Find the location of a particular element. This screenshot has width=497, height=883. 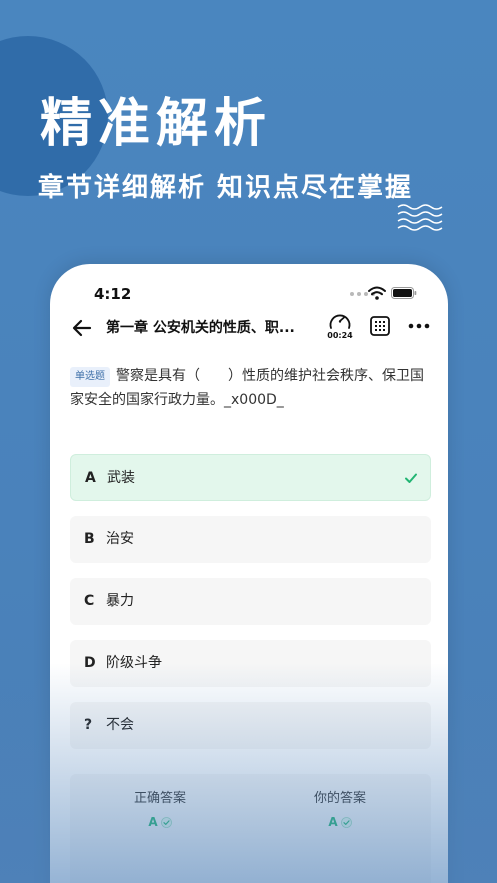

hero-subtitle: 章节详细解析 知识点尽在掌握 is located at coordinates (226, 188).